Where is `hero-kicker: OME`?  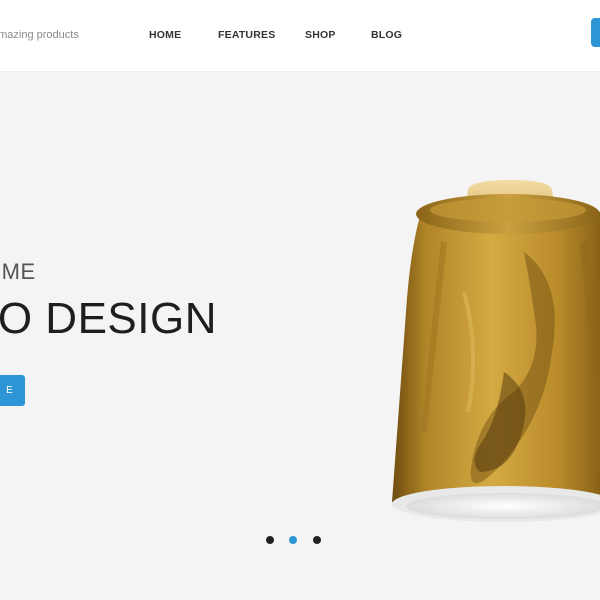 hero-kicker: OME is located at coordinates (18, 271).